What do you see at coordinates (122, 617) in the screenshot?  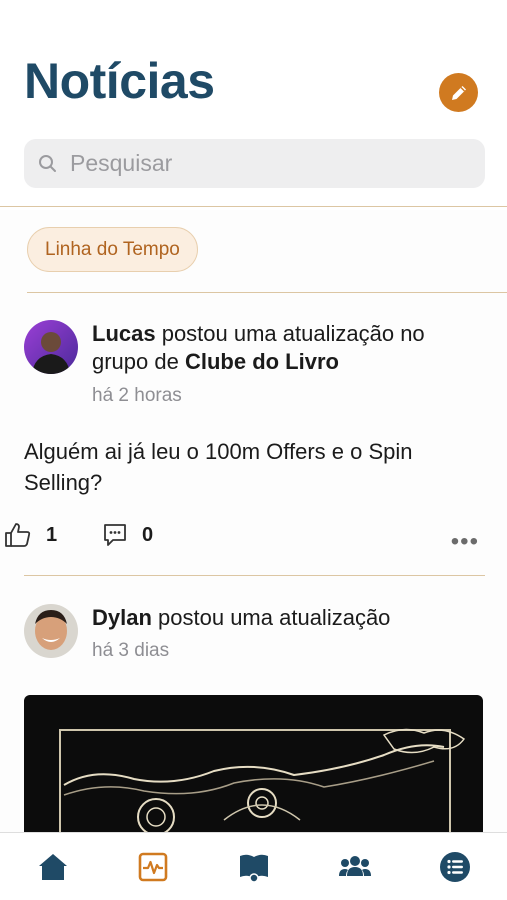 I see `author-name: Dylan` at bounding box center [122, 617].